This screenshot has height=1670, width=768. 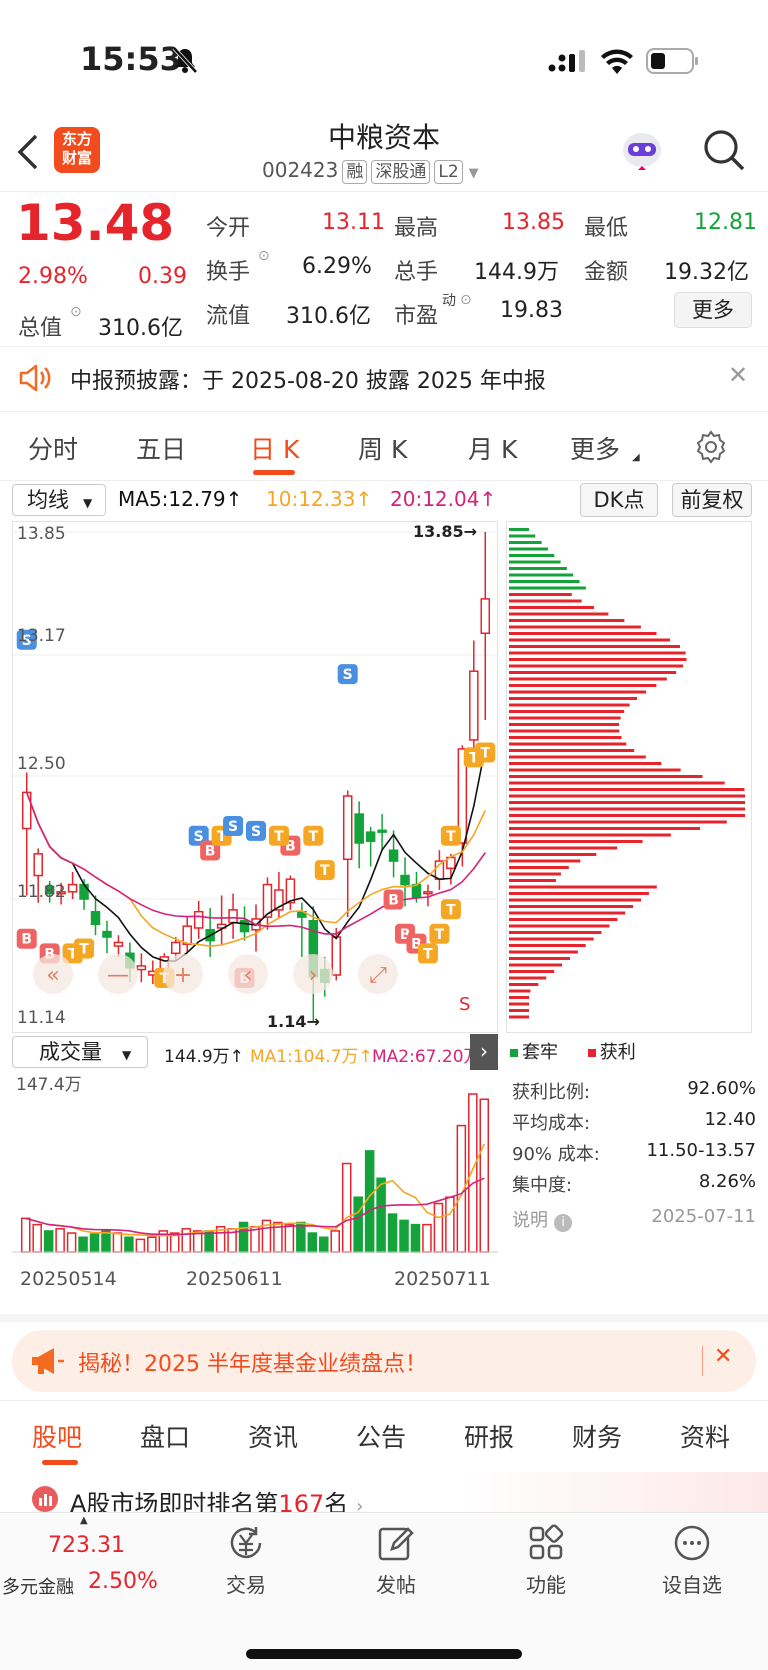 What do you see at coordinates (255, 1180) in the screenshot?
I see `volume-chart: 147.4万 20250514 20250611 20250711` at bounding box center [255, 1180].